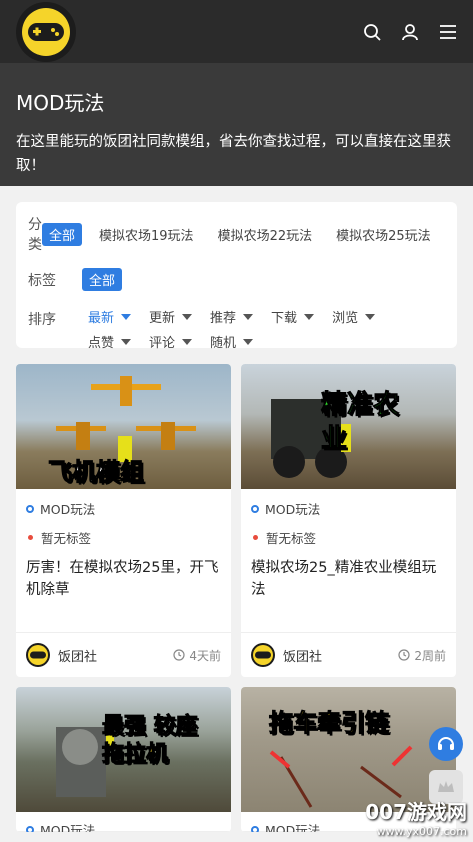  Describe the element at coordinates (162, 343) in the screenshot. I see `sort-comments-label: 评论` at that location.